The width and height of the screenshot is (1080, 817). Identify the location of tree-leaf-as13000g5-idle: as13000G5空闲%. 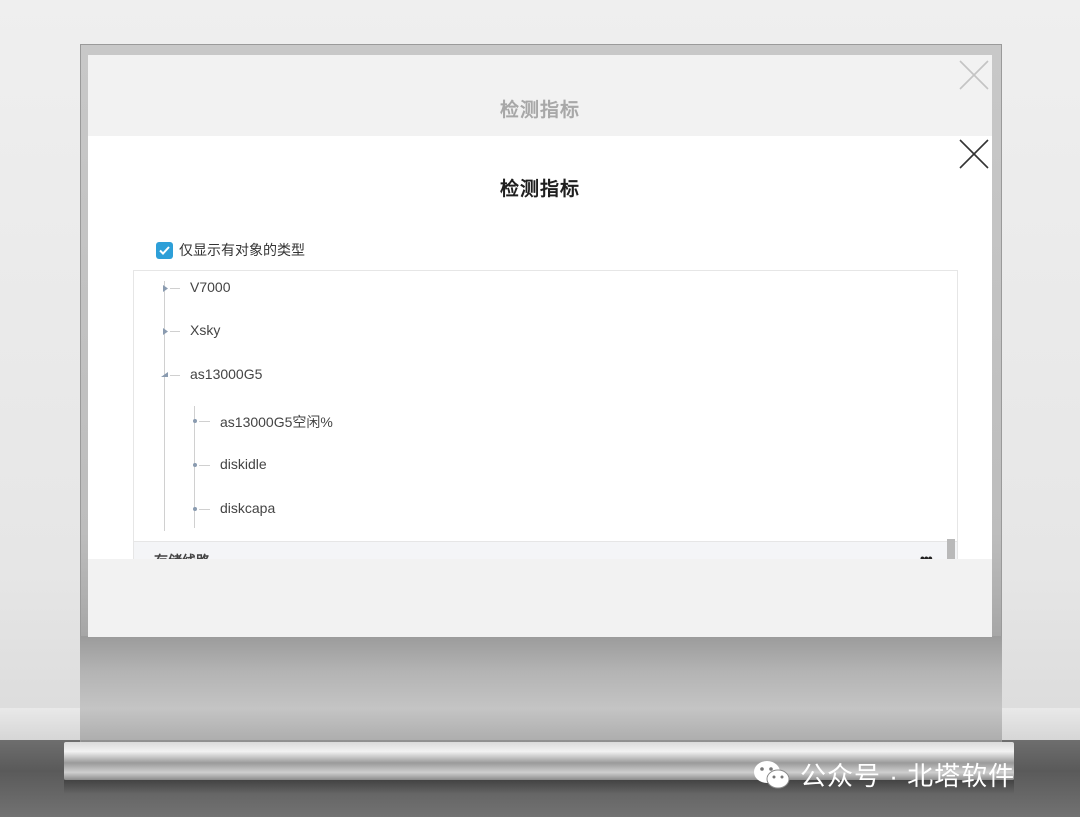
(261, 422).